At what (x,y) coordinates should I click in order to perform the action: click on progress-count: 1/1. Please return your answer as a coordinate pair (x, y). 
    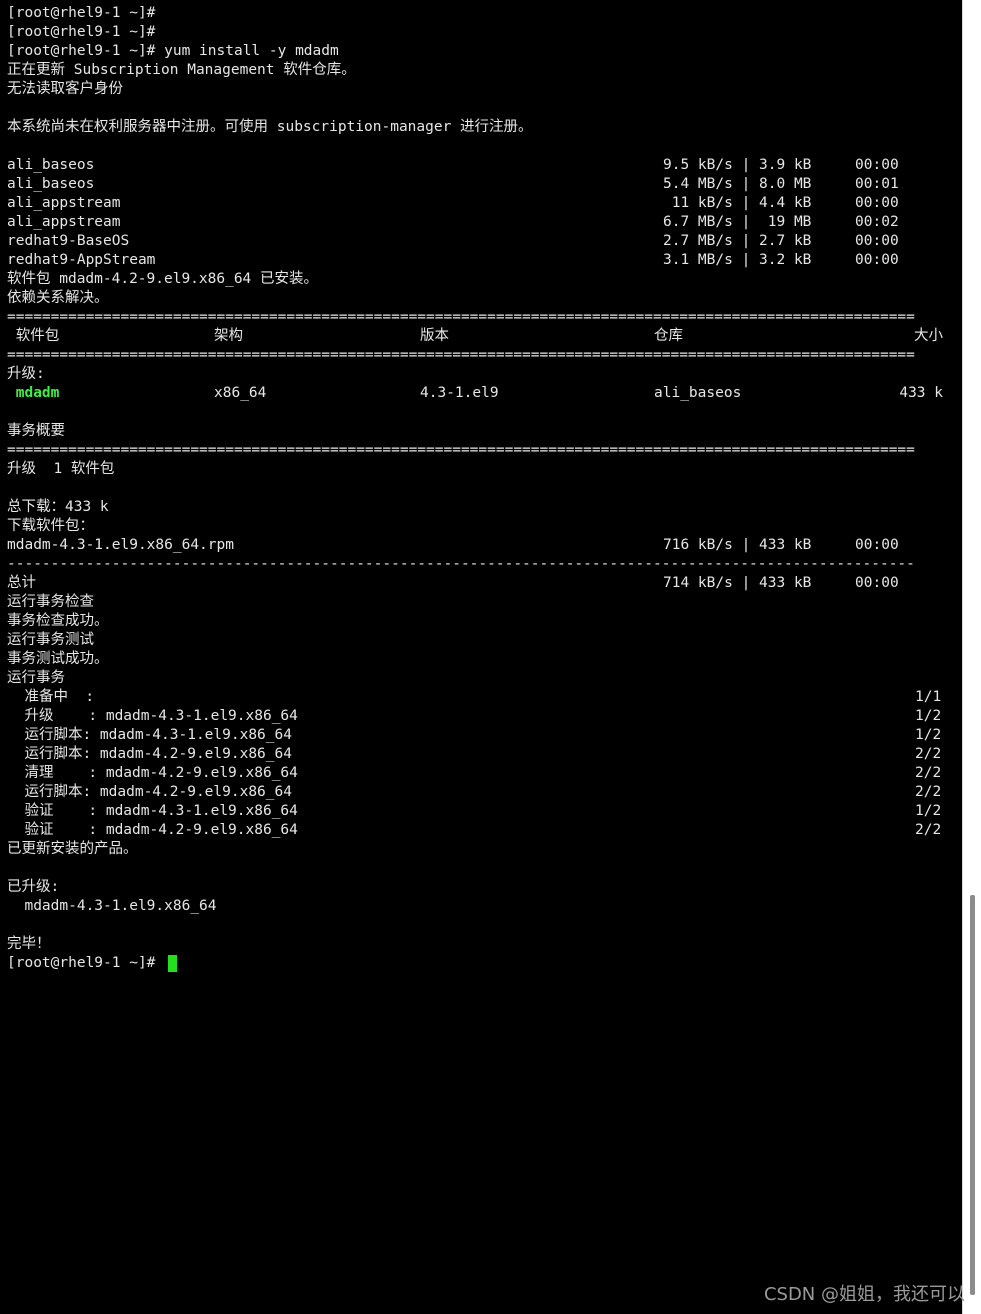
    Looking at the image, I should click on (928, 697).